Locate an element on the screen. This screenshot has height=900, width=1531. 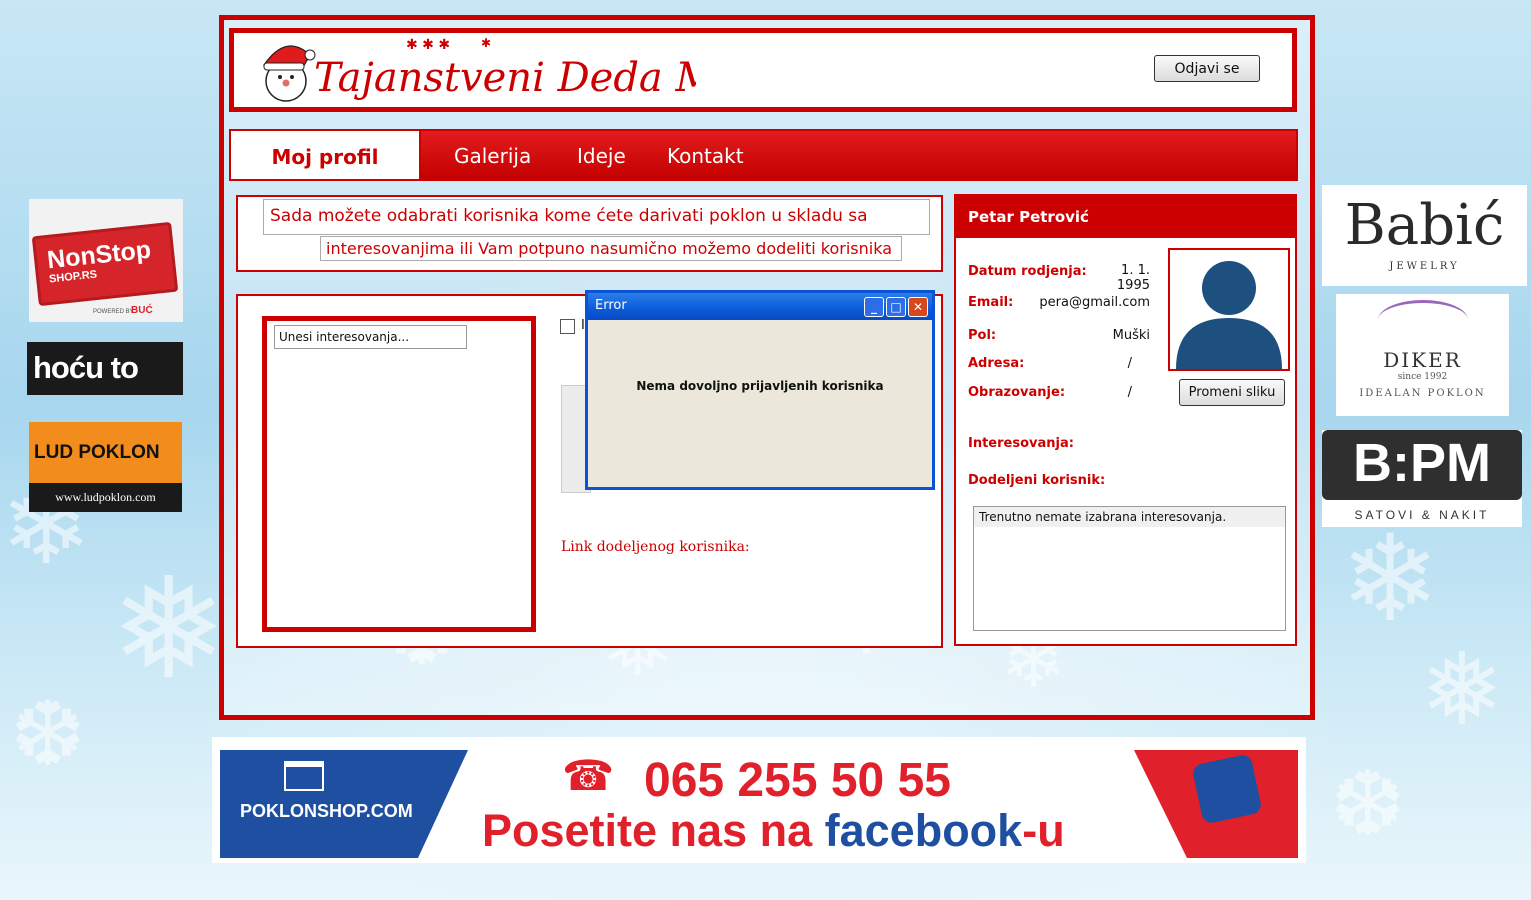
nav-tab-ideas: Ideje is located at coordinates (601, 155).